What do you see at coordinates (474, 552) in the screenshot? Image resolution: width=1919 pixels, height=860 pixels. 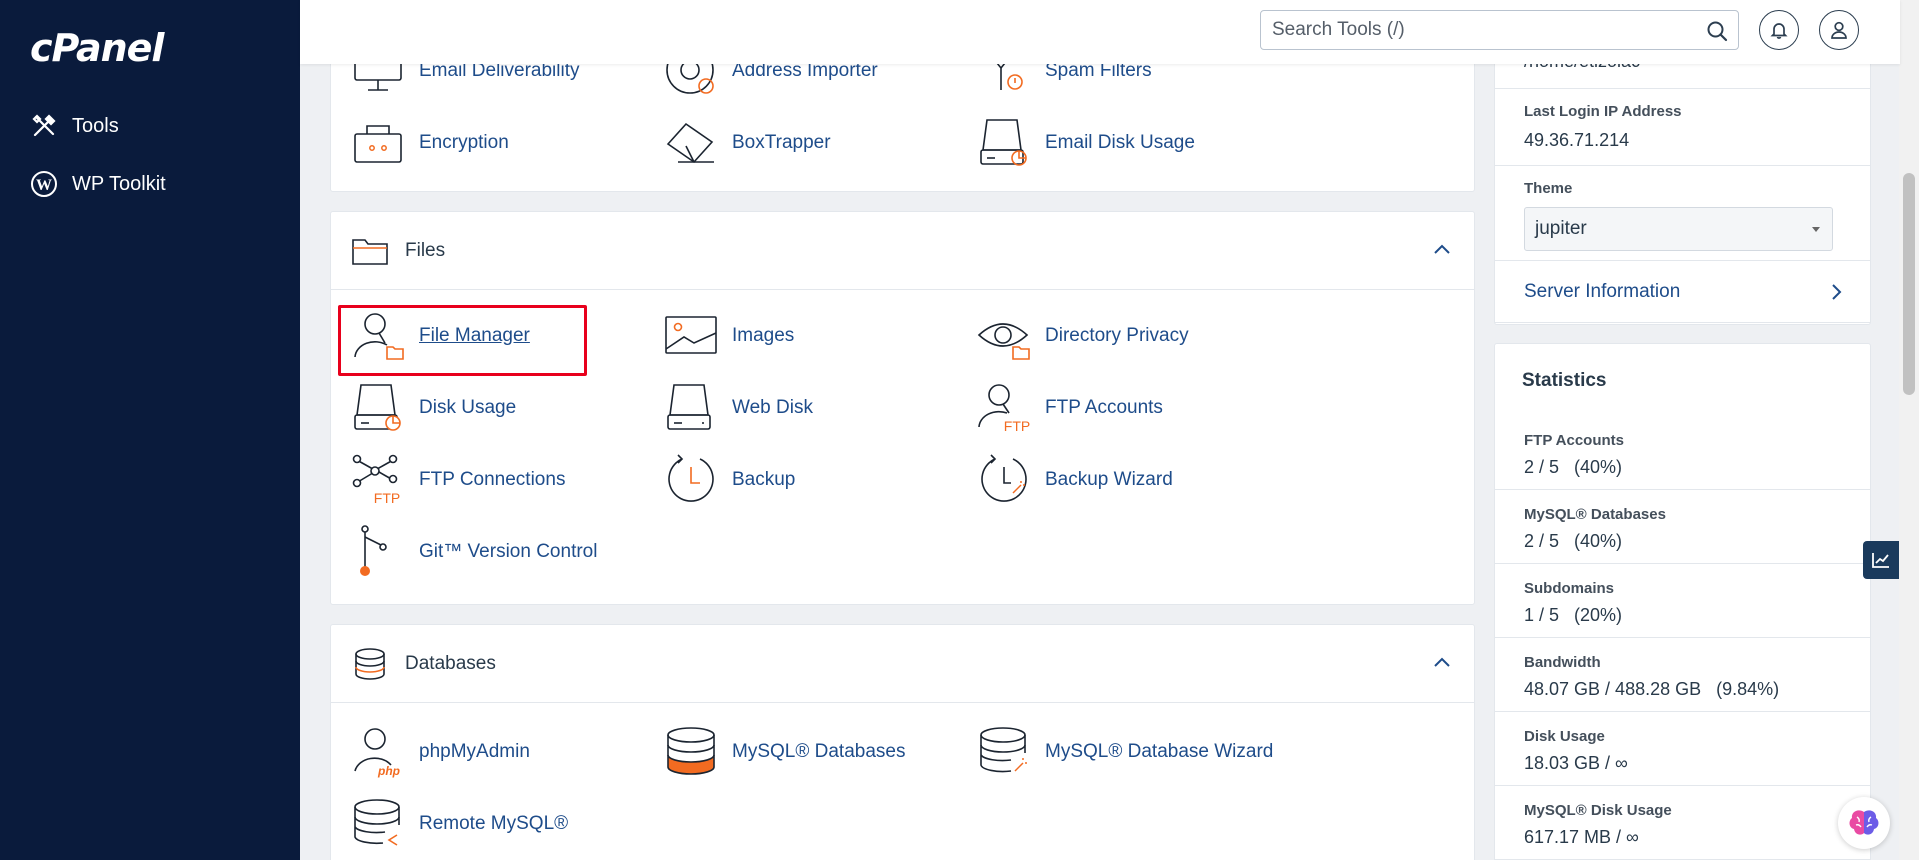 I see `tool-git-version-control: Git™ Version Control` at bounding box center [474, 552].